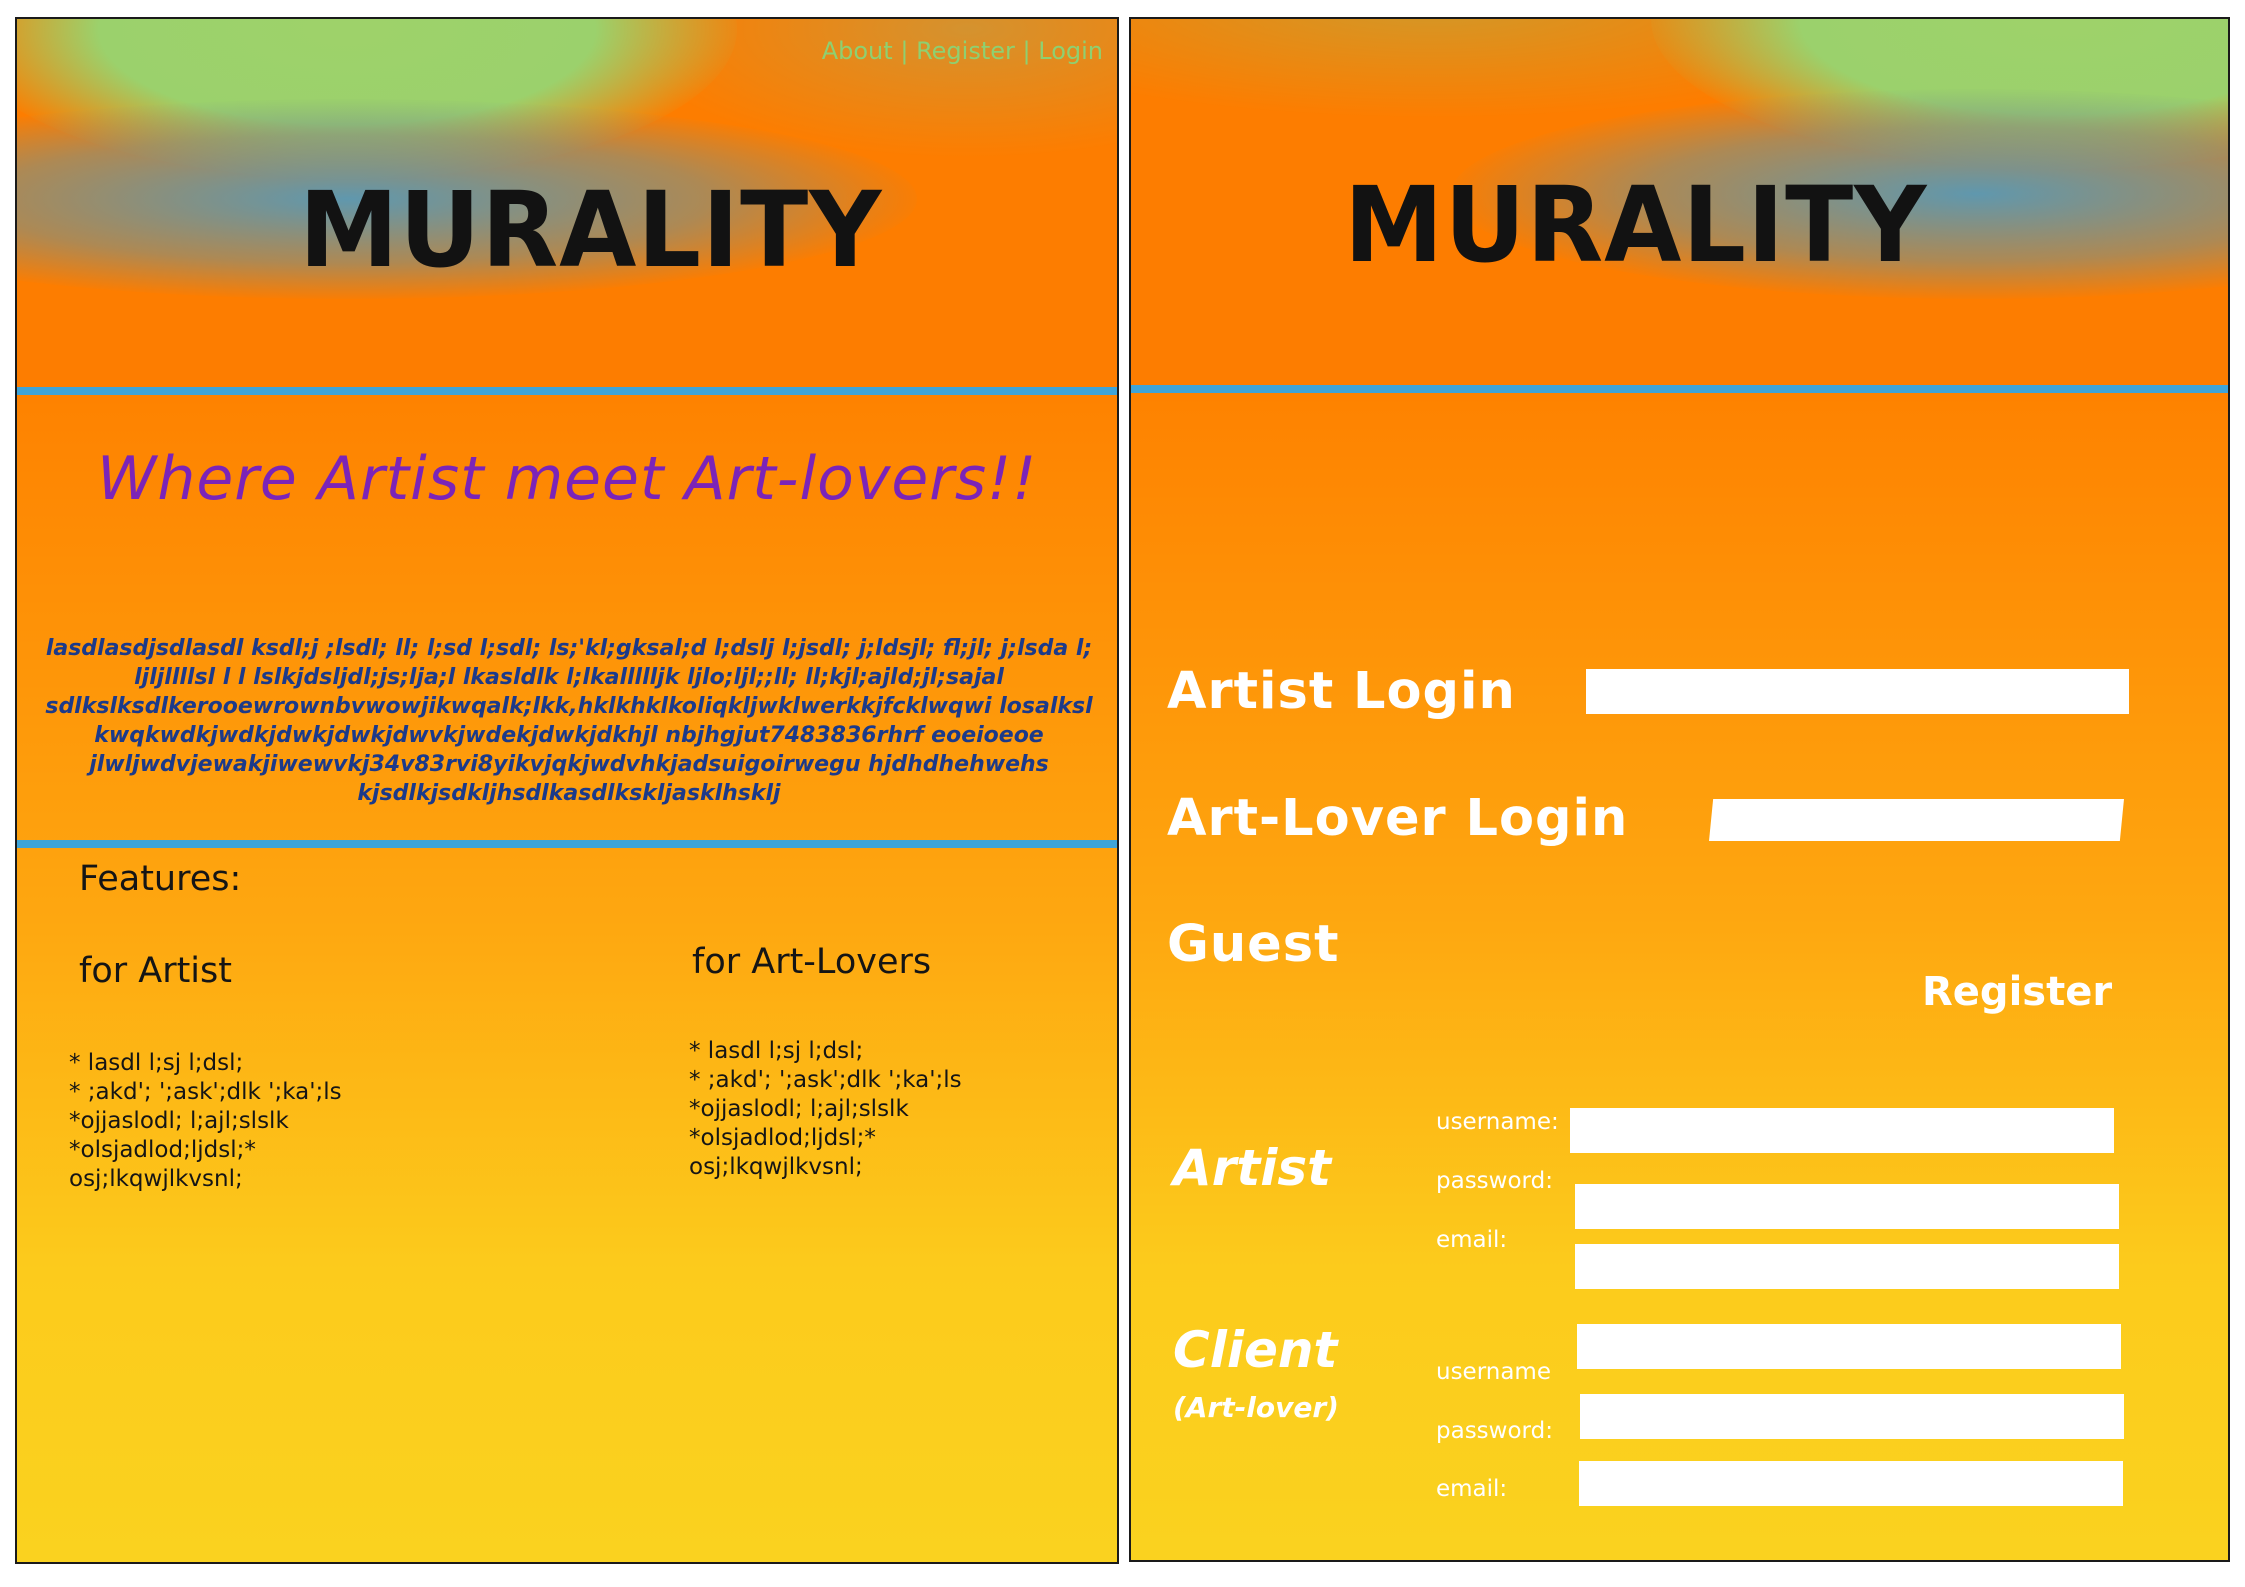  What do you see at coordinates (1472, 1489) in the screenshot?
I see `client-email-label: email:` at bounding box center [1472, 1489].